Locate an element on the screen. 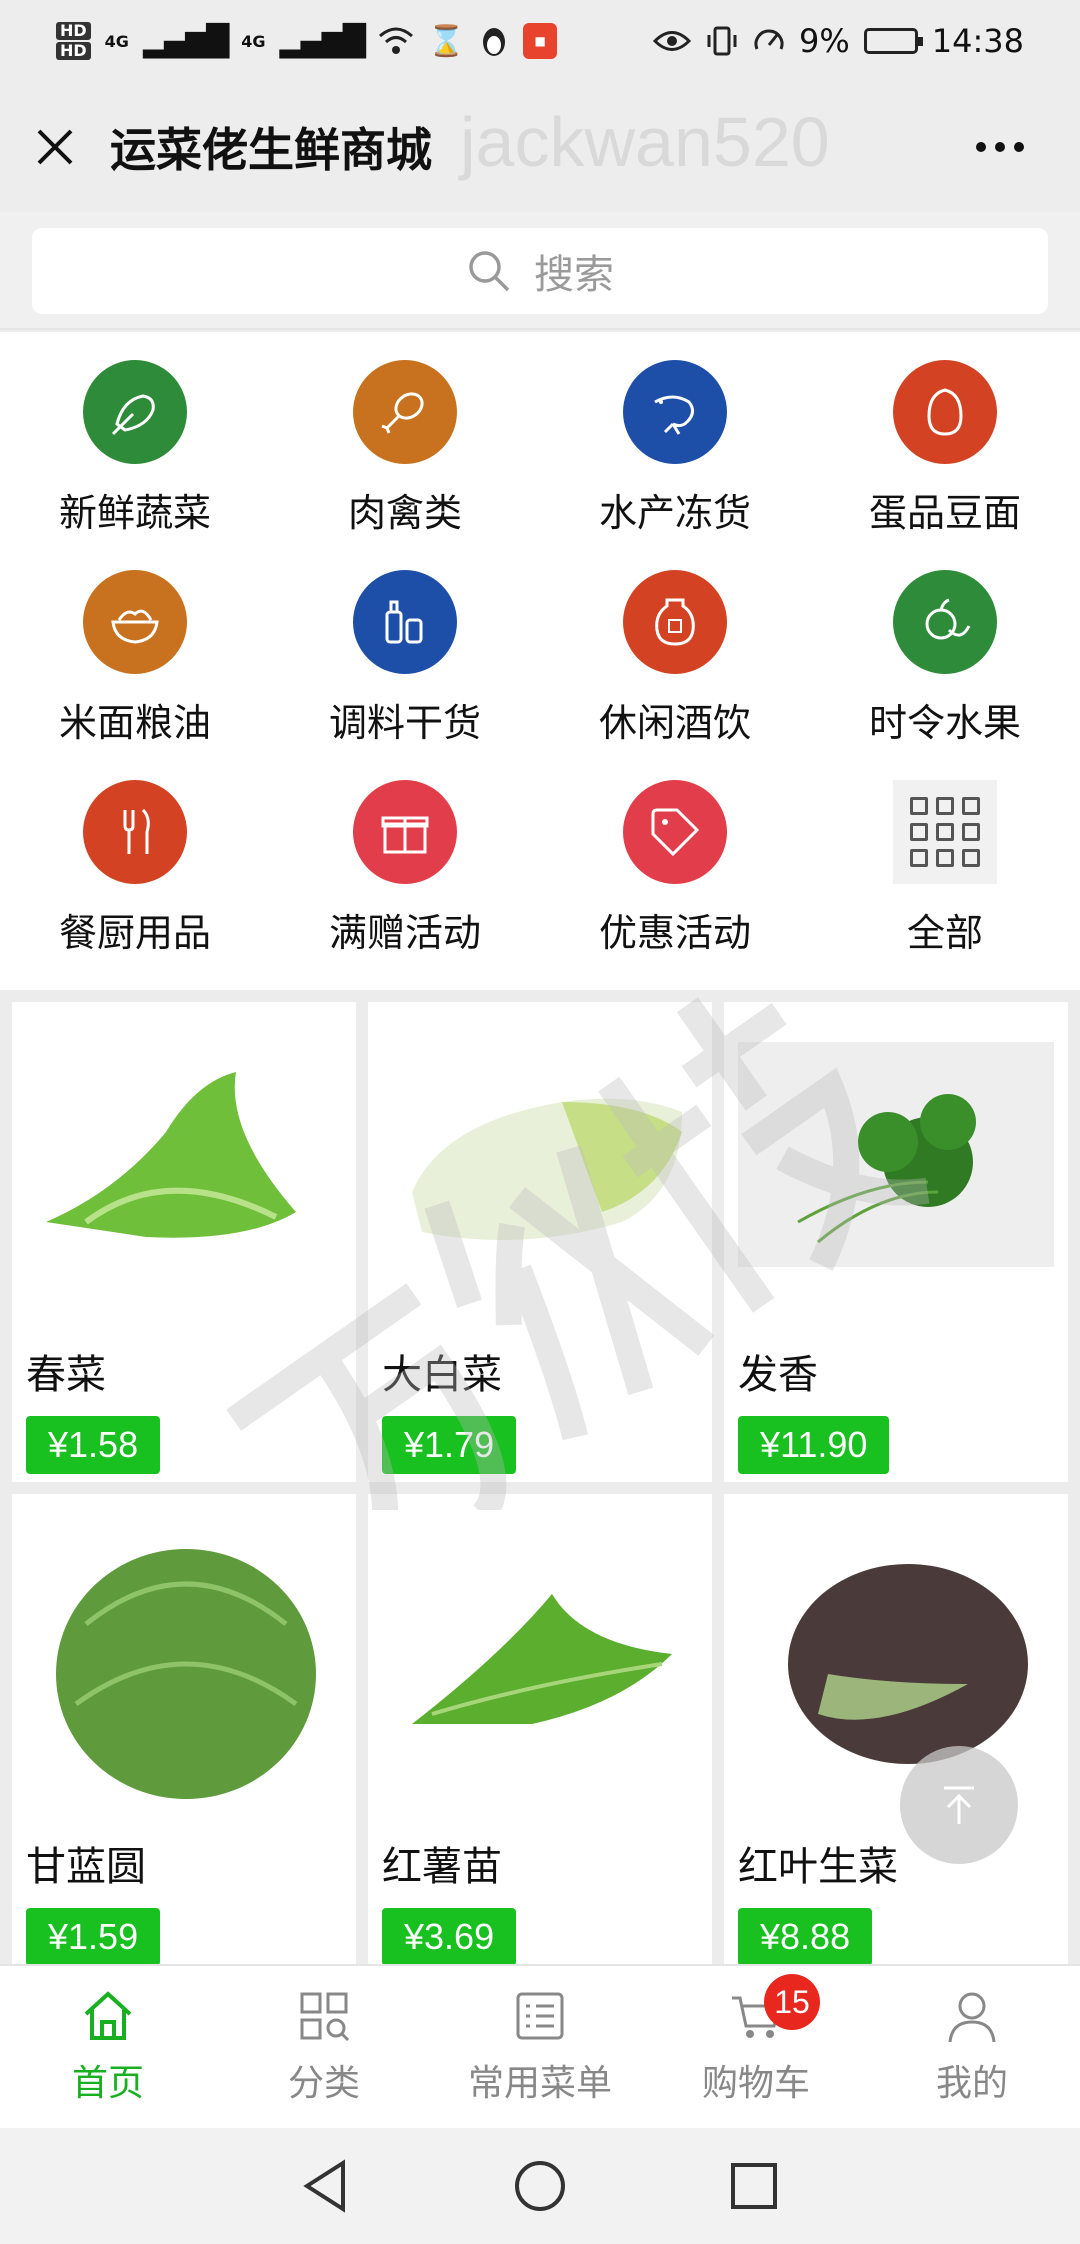 Image resolution: width=1080 pixels, height=2244 pixels. product-name: 红叶生菜 is located at coordinates (818, 1867).